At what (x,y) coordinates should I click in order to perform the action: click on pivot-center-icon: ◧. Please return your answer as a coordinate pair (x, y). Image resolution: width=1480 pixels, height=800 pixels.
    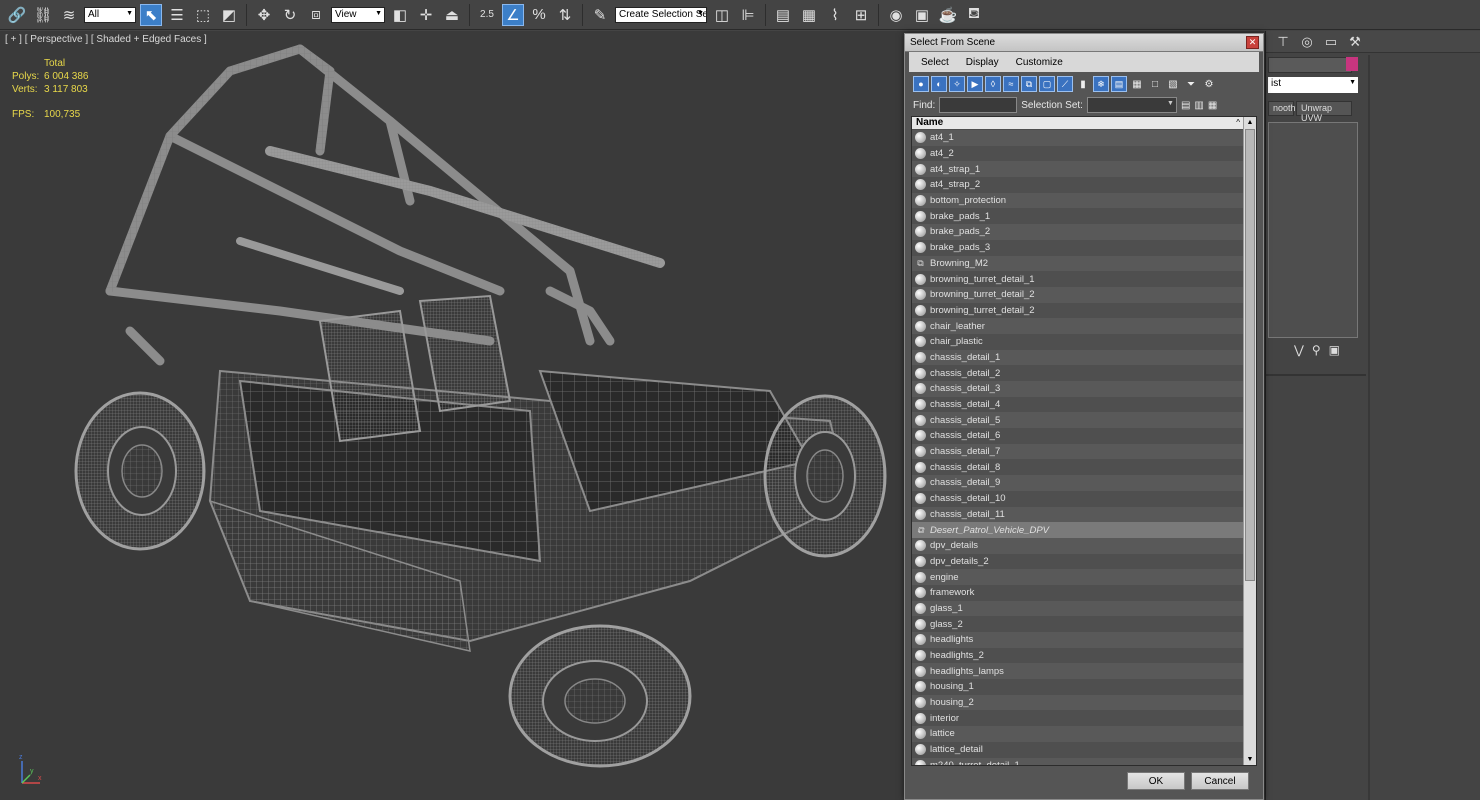
    Looking at the image, I should click on (400, 15).